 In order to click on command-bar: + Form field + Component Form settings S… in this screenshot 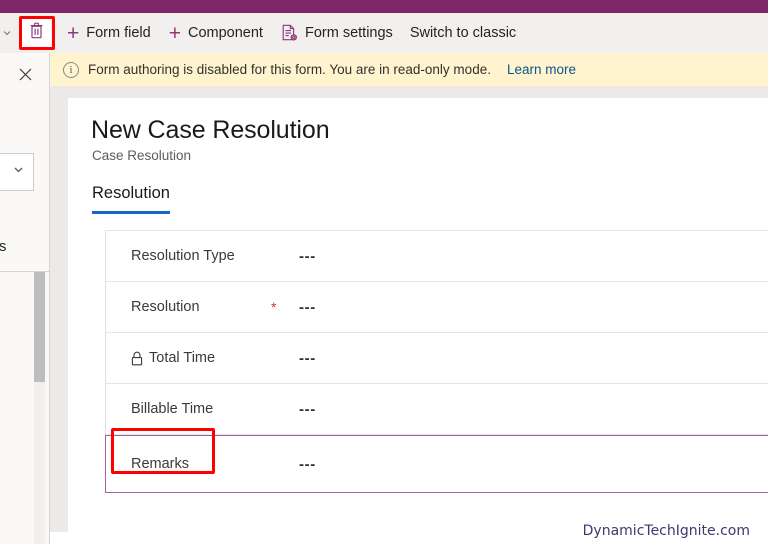, I will do `click(384, 33)`.